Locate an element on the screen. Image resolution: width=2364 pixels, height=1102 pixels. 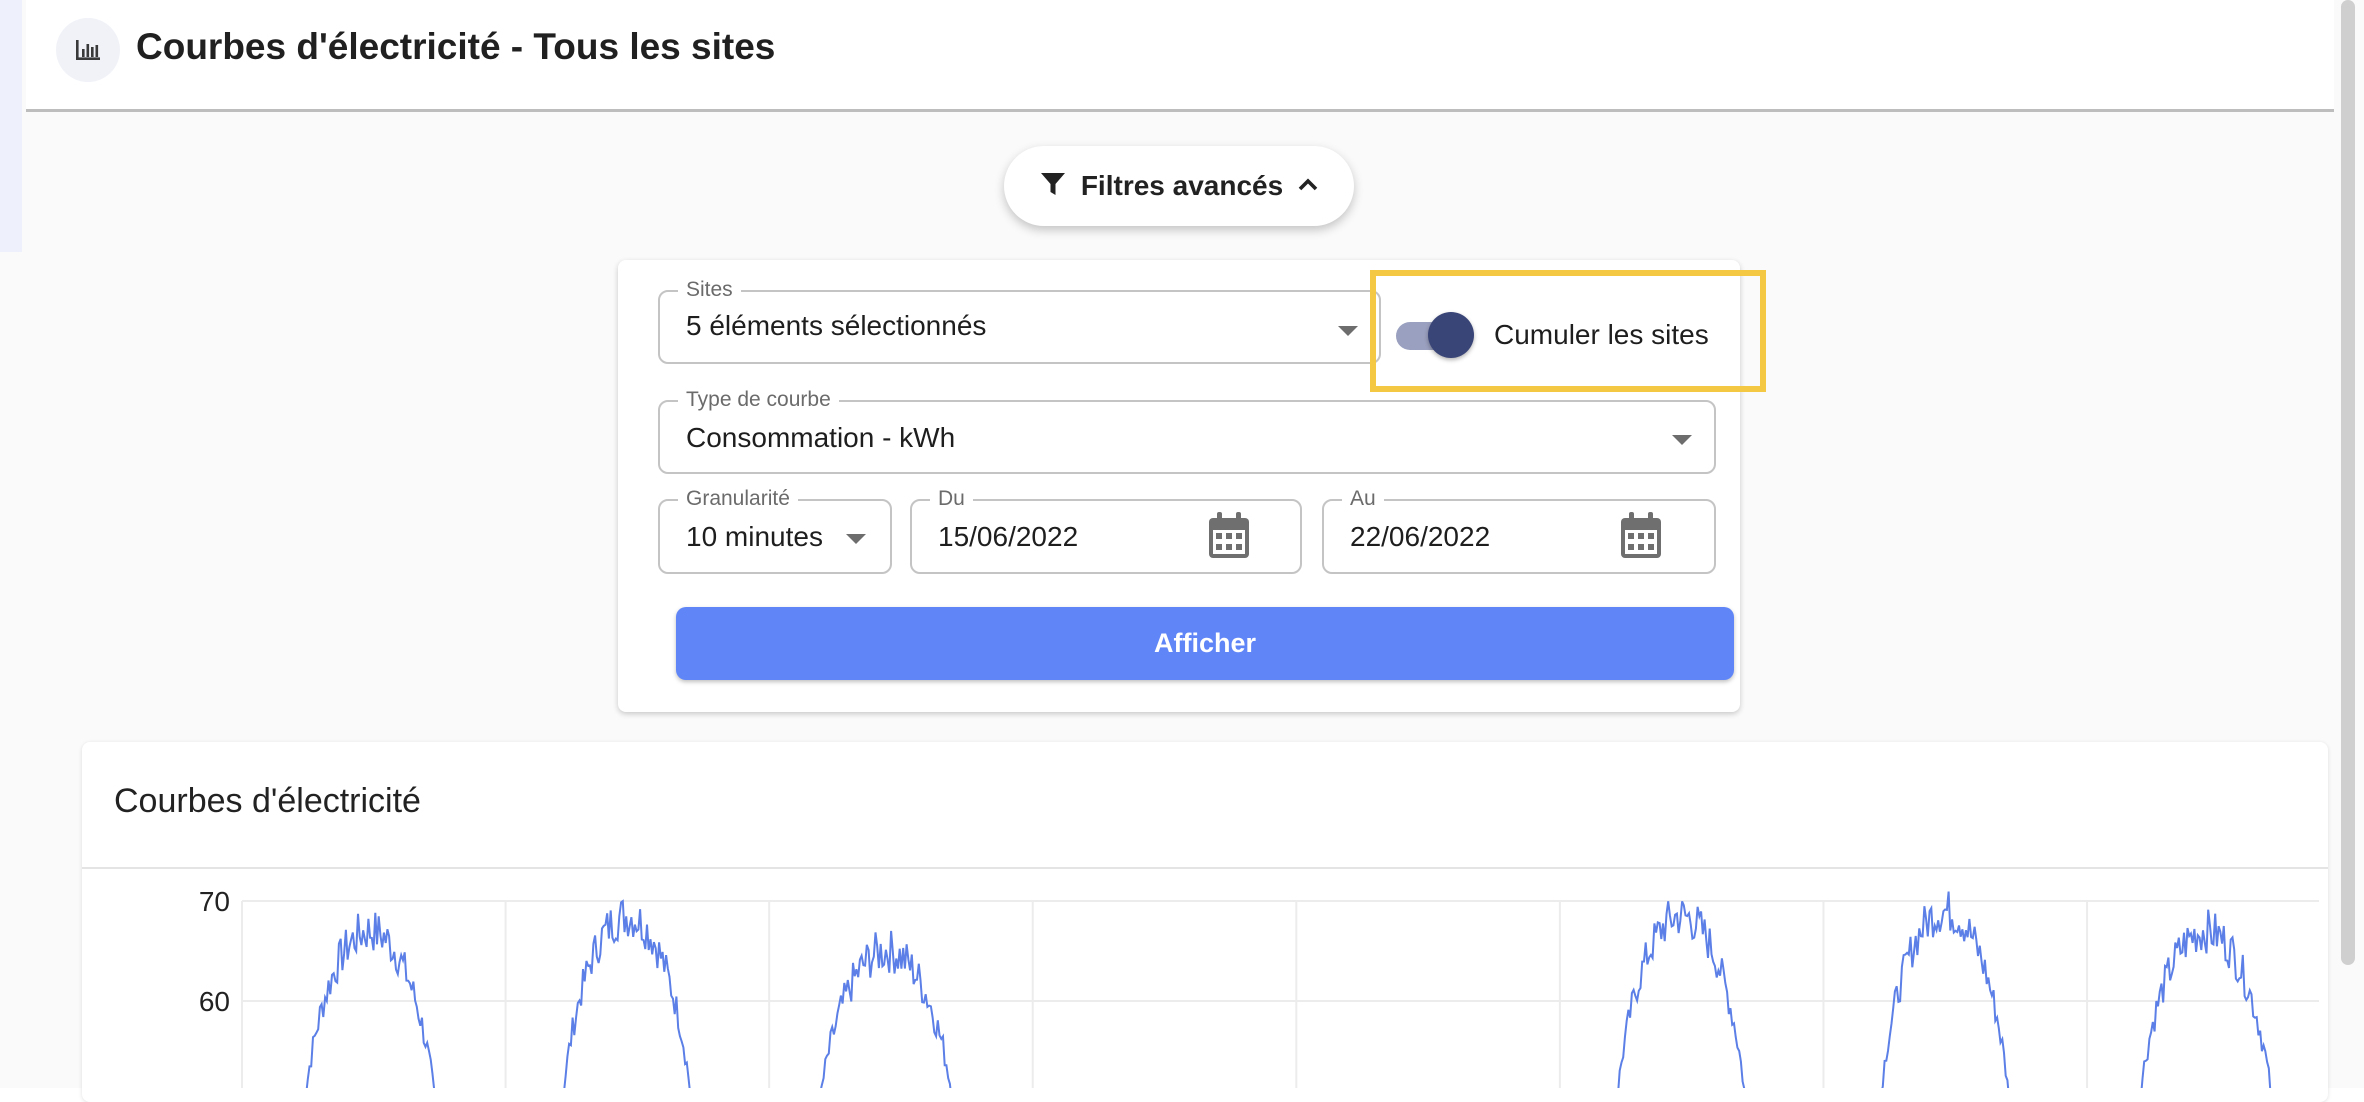
date-from-label: Du is located at coordinates (951, 499).